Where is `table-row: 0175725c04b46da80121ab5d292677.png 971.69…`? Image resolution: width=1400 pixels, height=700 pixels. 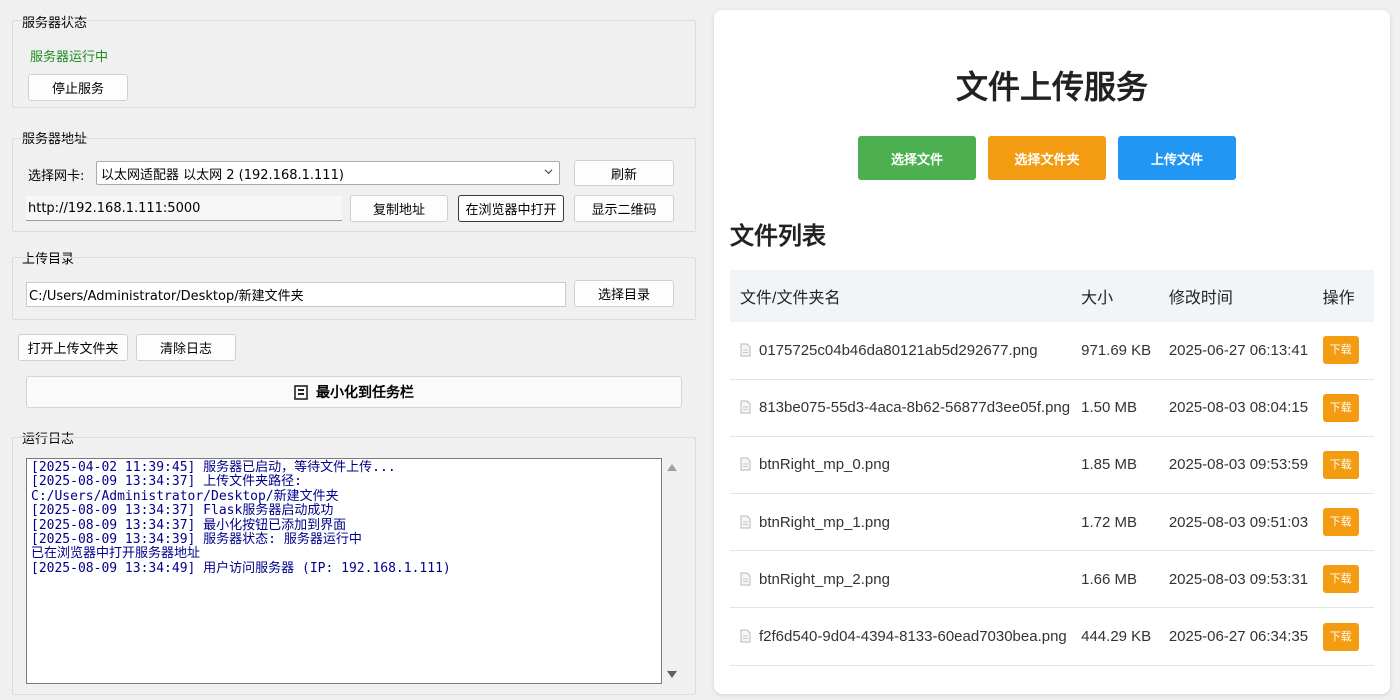
table-row: 0175725c04b46da80121ab5d292677.png 971.69… is located at coordinates (1052, 351).